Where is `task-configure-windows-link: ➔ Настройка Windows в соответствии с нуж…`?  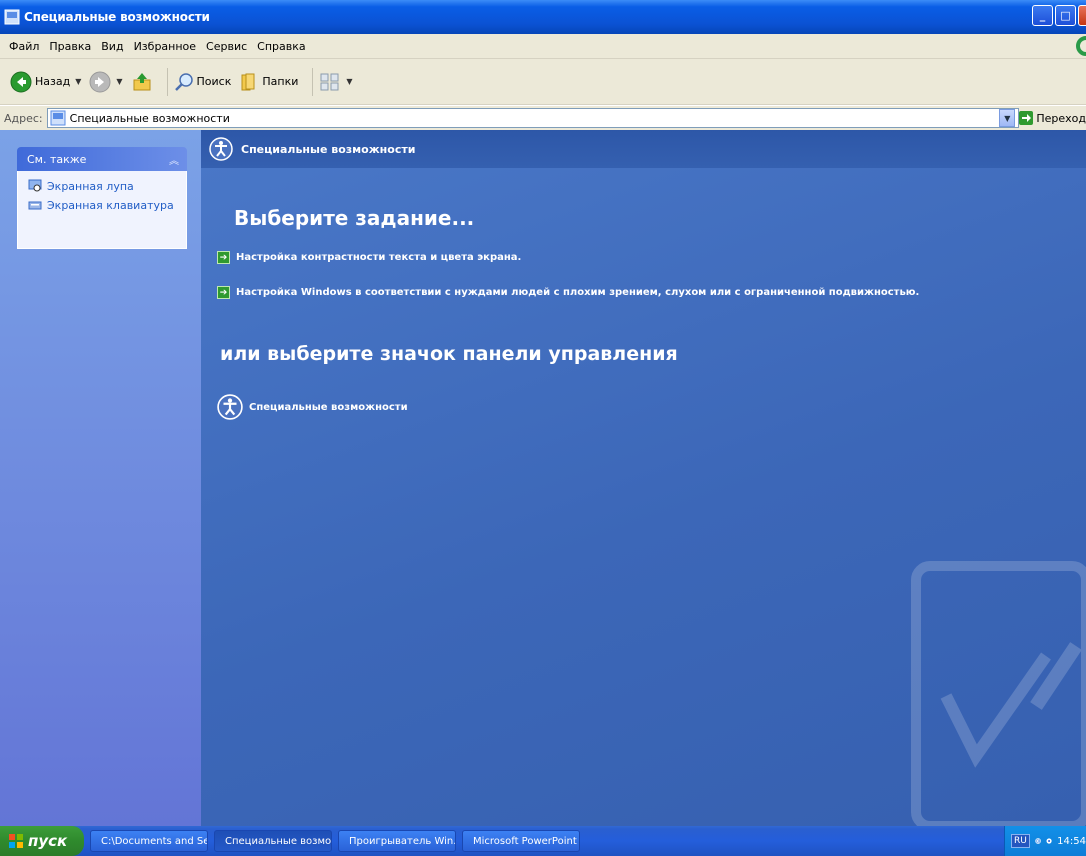
task-configure-windows-link: ➔ Настройка Windows в соответствии с нуж… is located at coordinates (568, 292).